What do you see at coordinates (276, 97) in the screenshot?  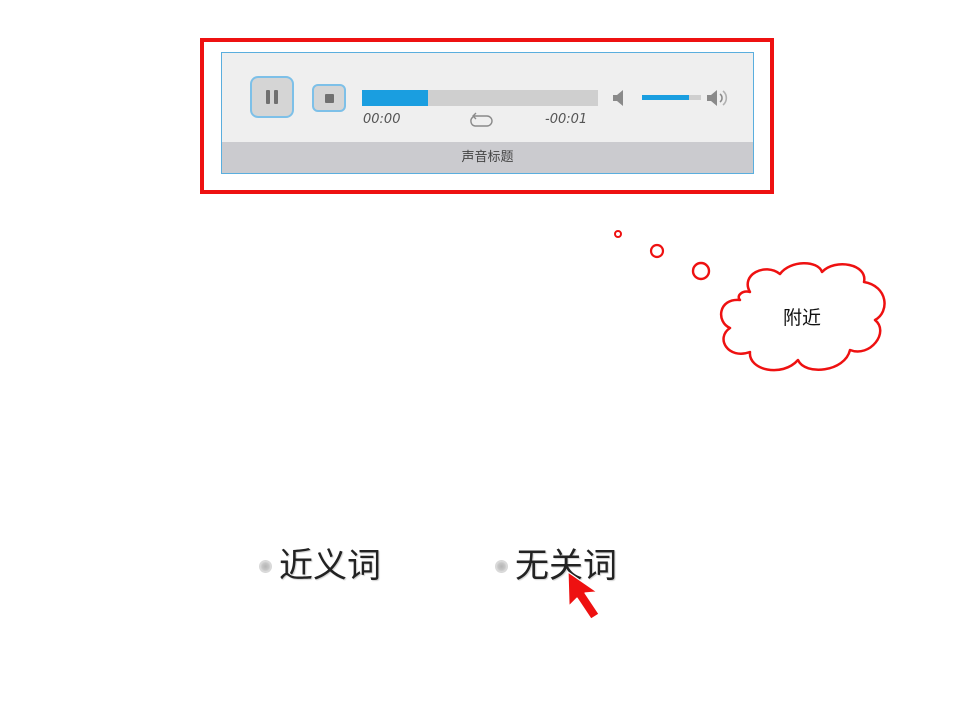 I see `pause-icon-bar-right` at bounding box center [276, 97].